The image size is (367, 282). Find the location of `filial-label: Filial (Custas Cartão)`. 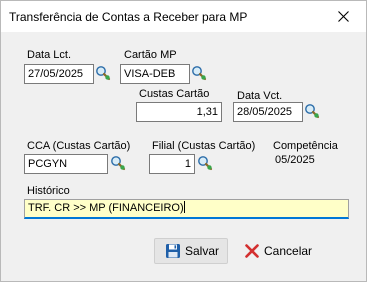

filial-label: Filial (Custas Cartão) is located at coordinates (204, 146).